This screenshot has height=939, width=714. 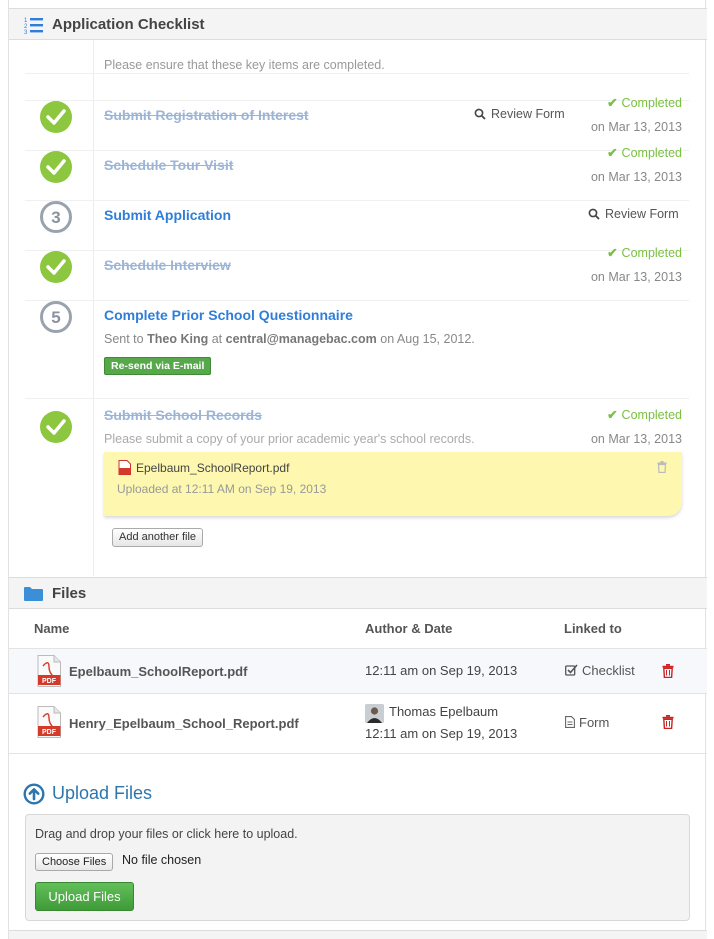 What do you see at coordinates (124, 469) in the screenshot?
I see `pdf-file-icon` at bounding box center [124, 469].